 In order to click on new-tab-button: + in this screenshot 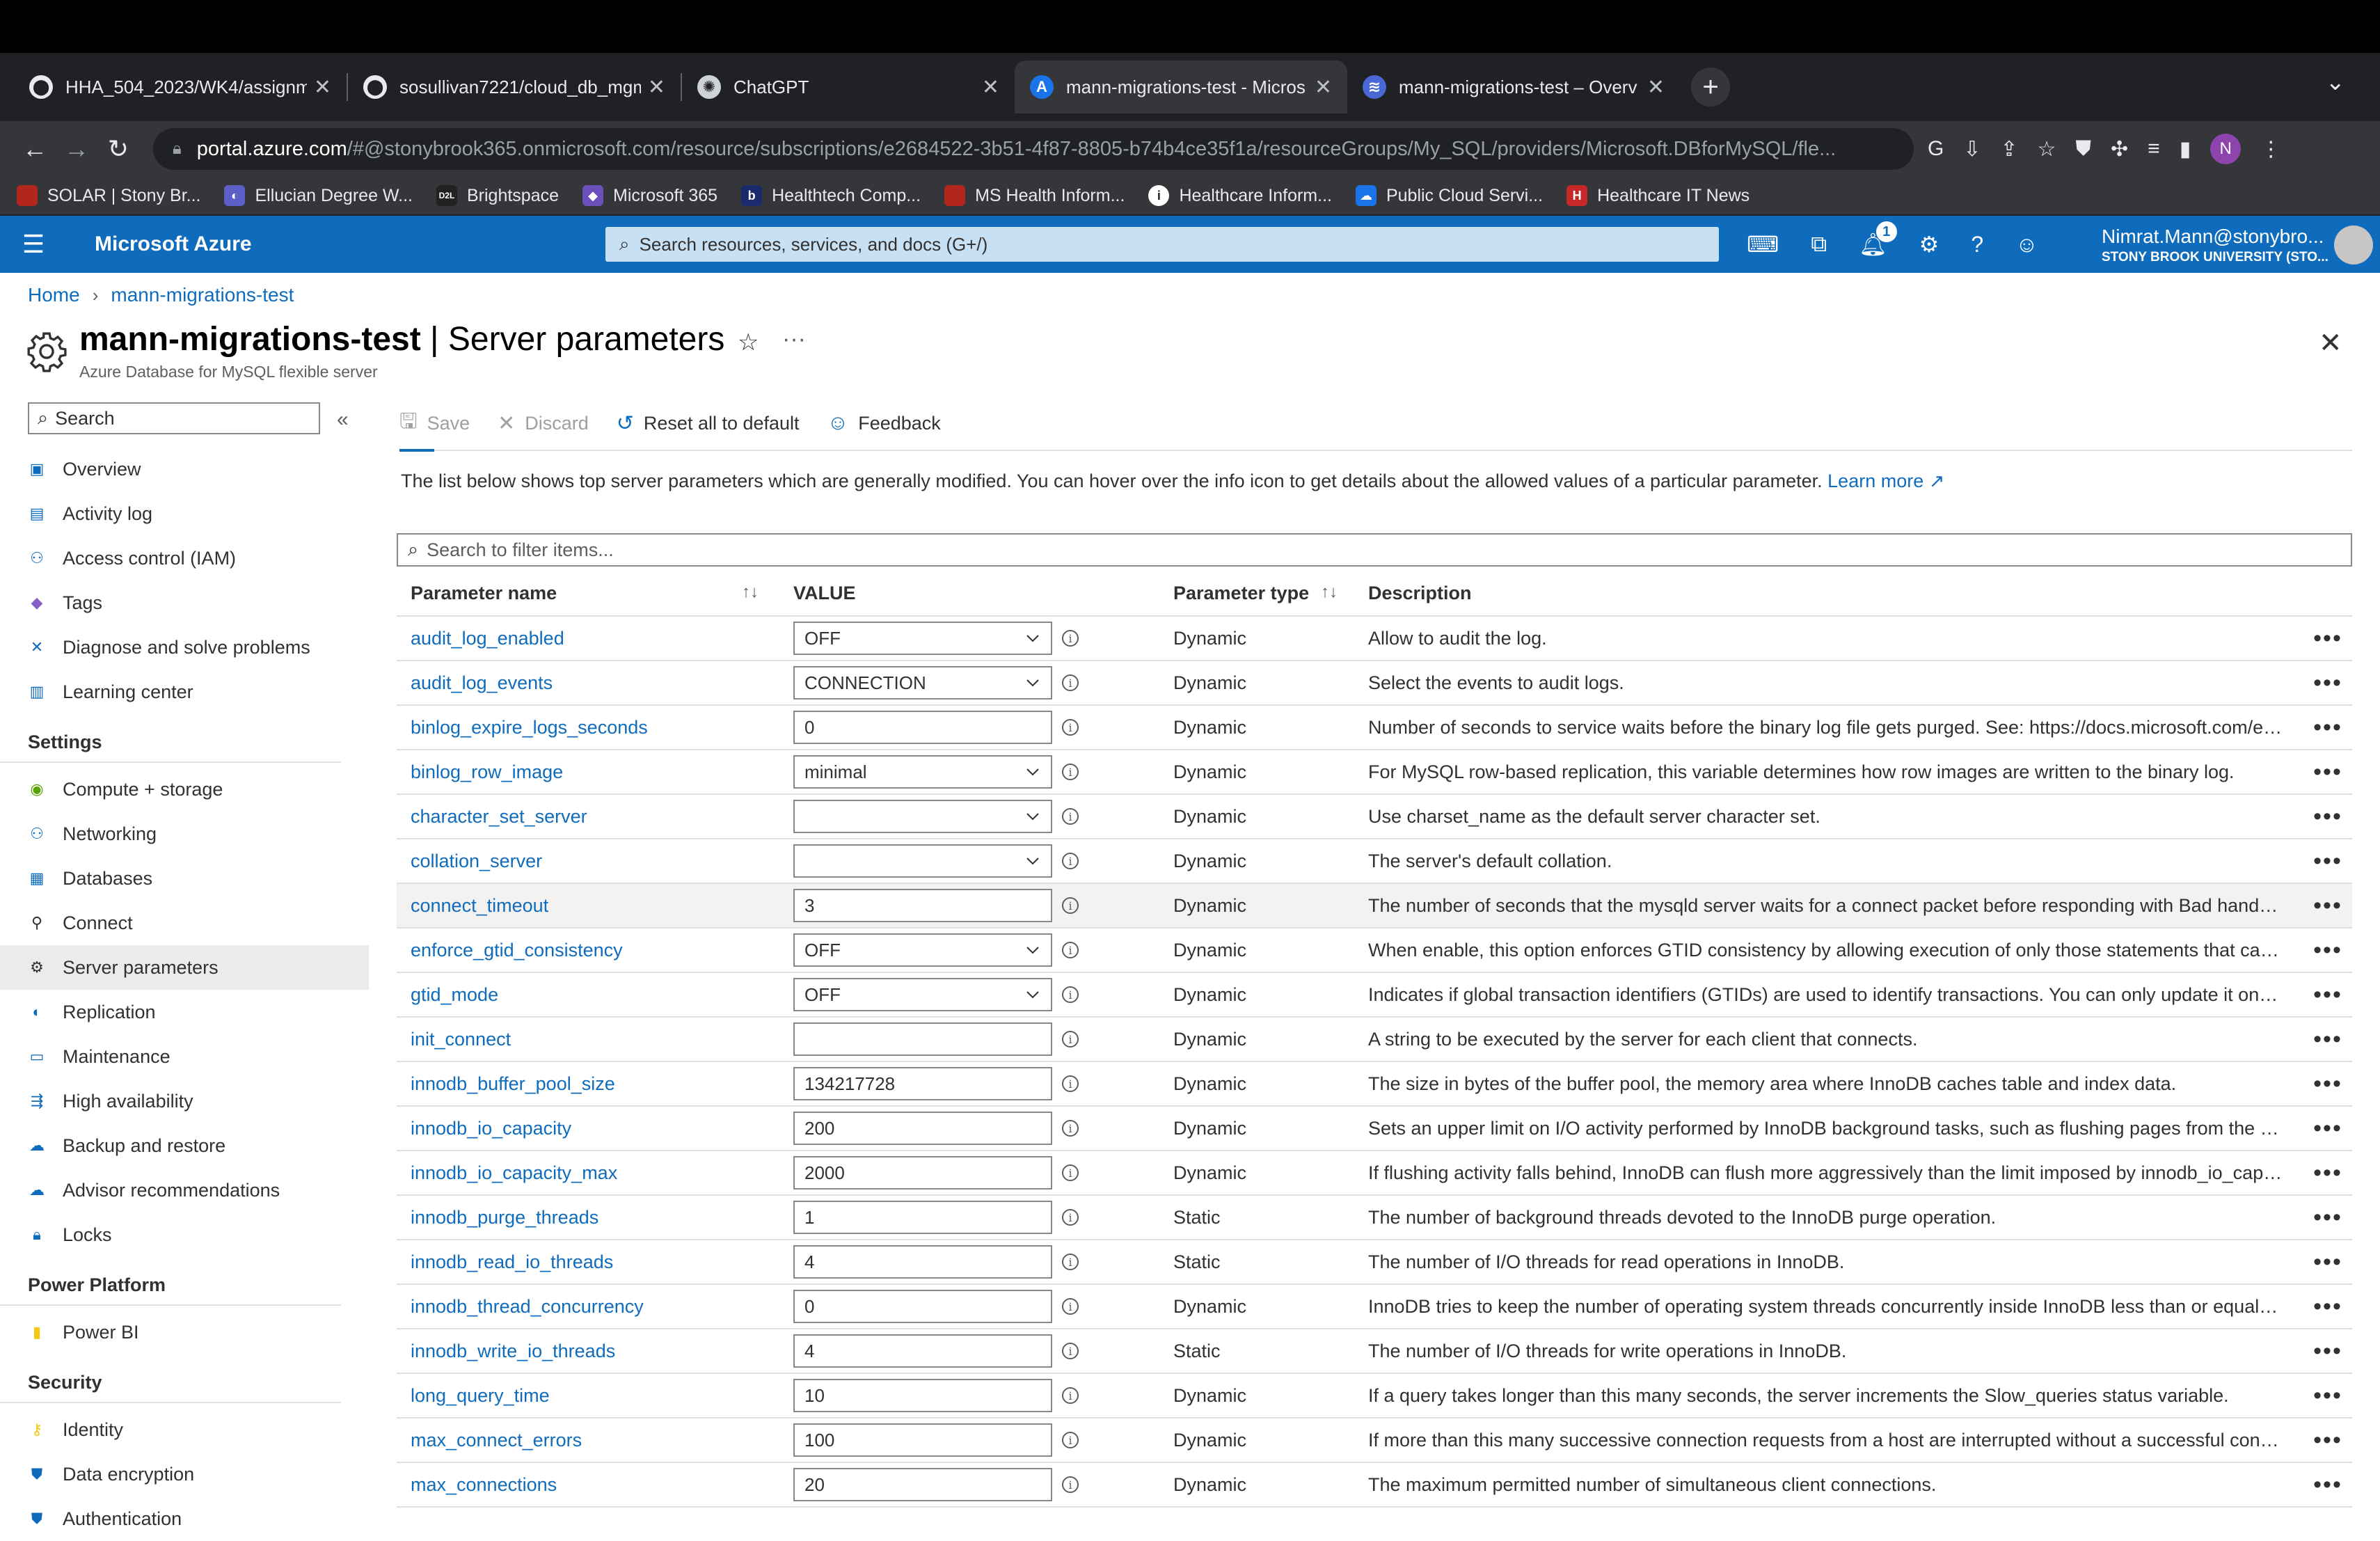, I will do `click(1711, 87)`.